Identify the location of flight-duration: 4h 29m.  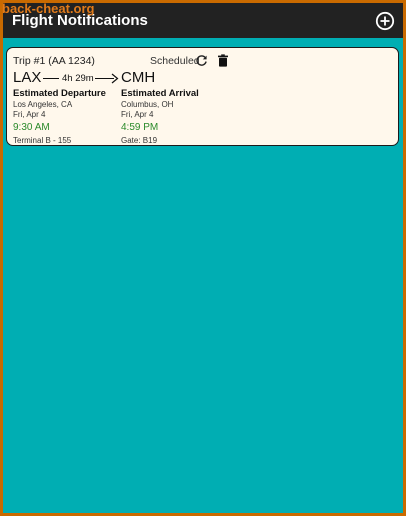
(78, 78).